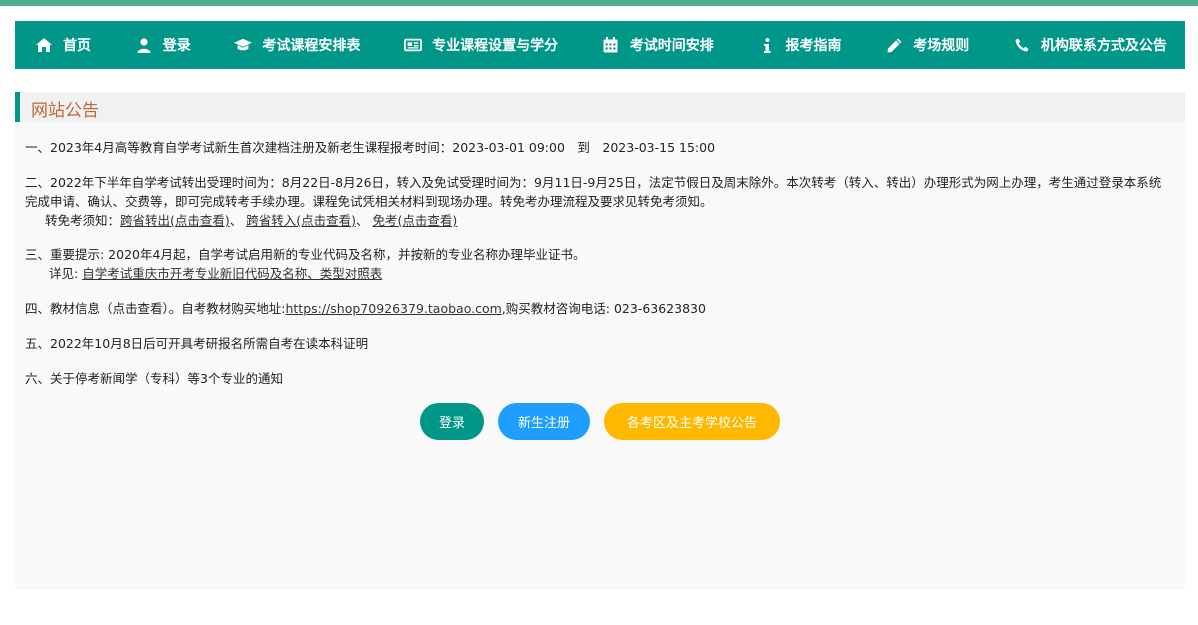 Image resolution: width=1198 pixels, height=625 pixels. I want to click on nav-item-major-courses: 专业课程设置与学分, so click(481, 45).